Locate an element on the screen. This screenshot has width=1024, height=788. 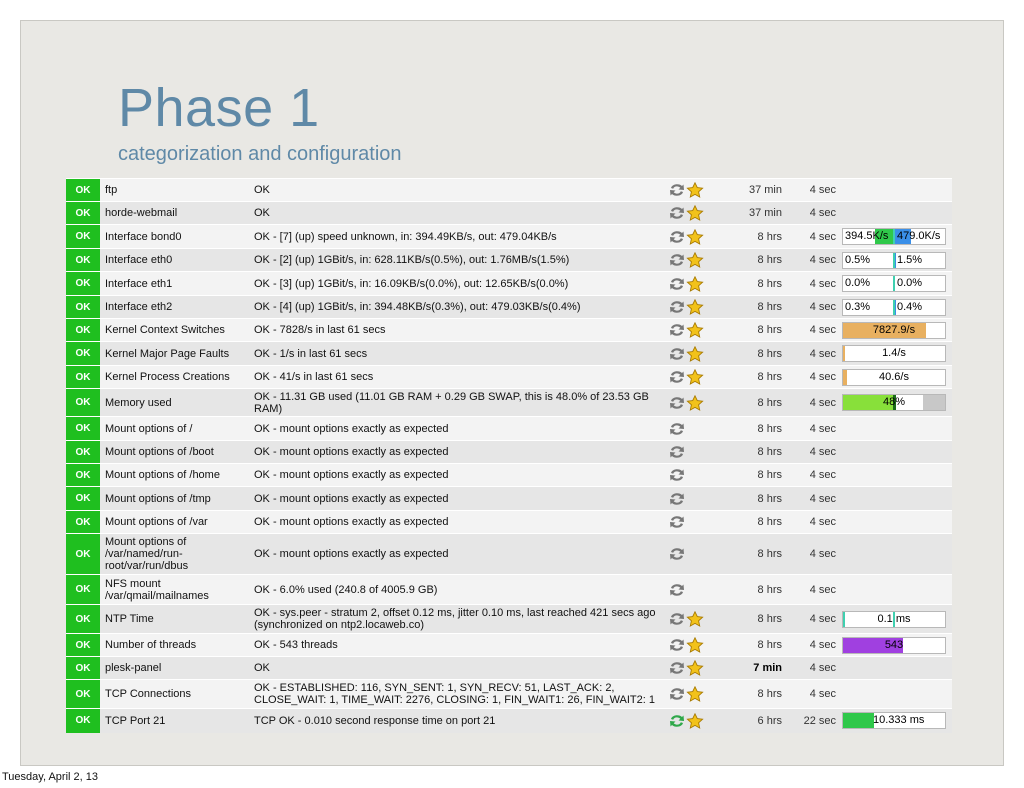
perfometer-bar: 0.0% 0.0% is located at coordinates (894, 283).